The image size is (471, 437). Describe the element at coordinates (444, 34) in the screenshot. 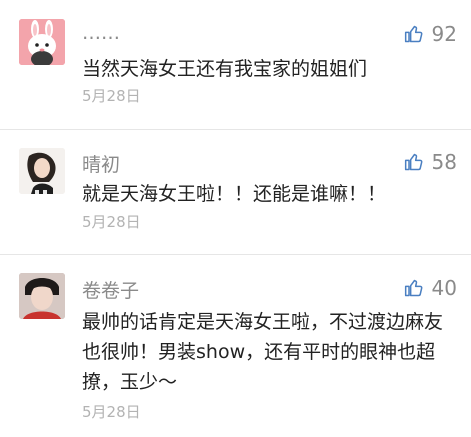

I see `like-count: 92` at that location.